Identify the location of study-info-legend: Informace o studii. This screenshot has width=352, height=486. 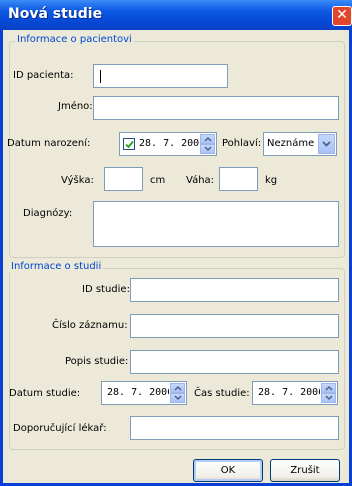
(56, 266).